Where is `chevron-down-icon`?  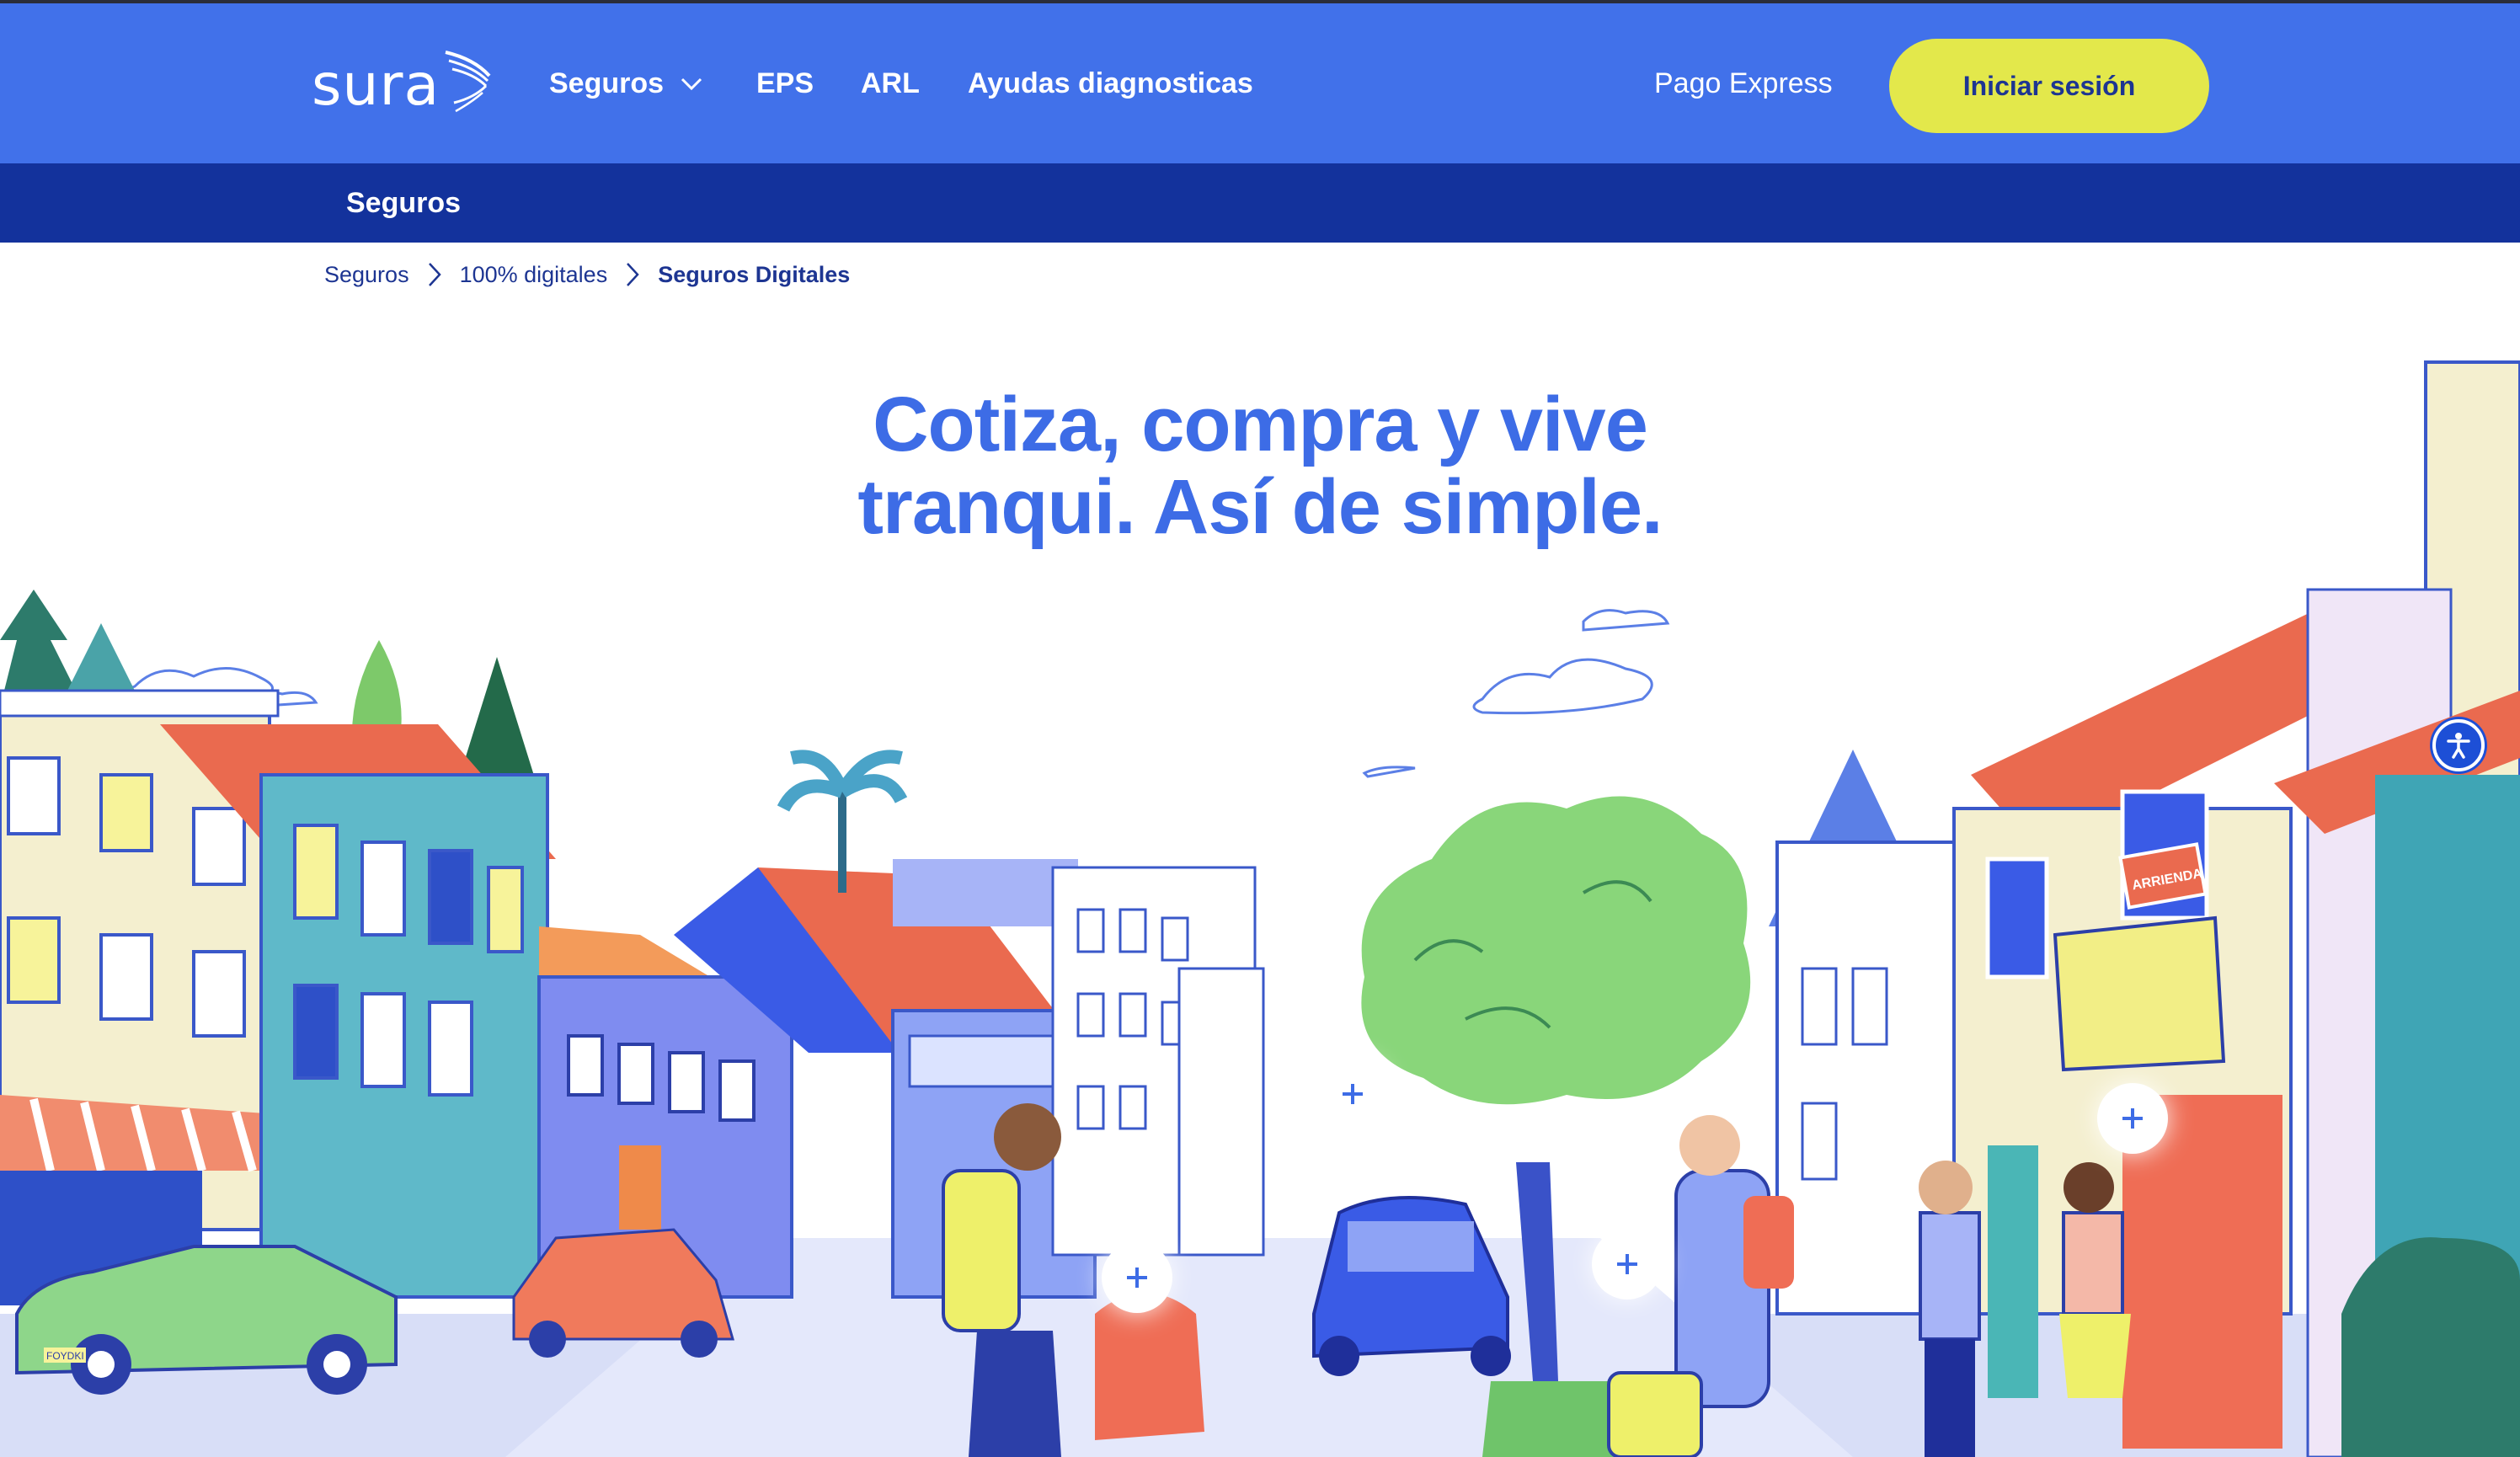 chevron-down-icon is located at coordinates (691, 84).